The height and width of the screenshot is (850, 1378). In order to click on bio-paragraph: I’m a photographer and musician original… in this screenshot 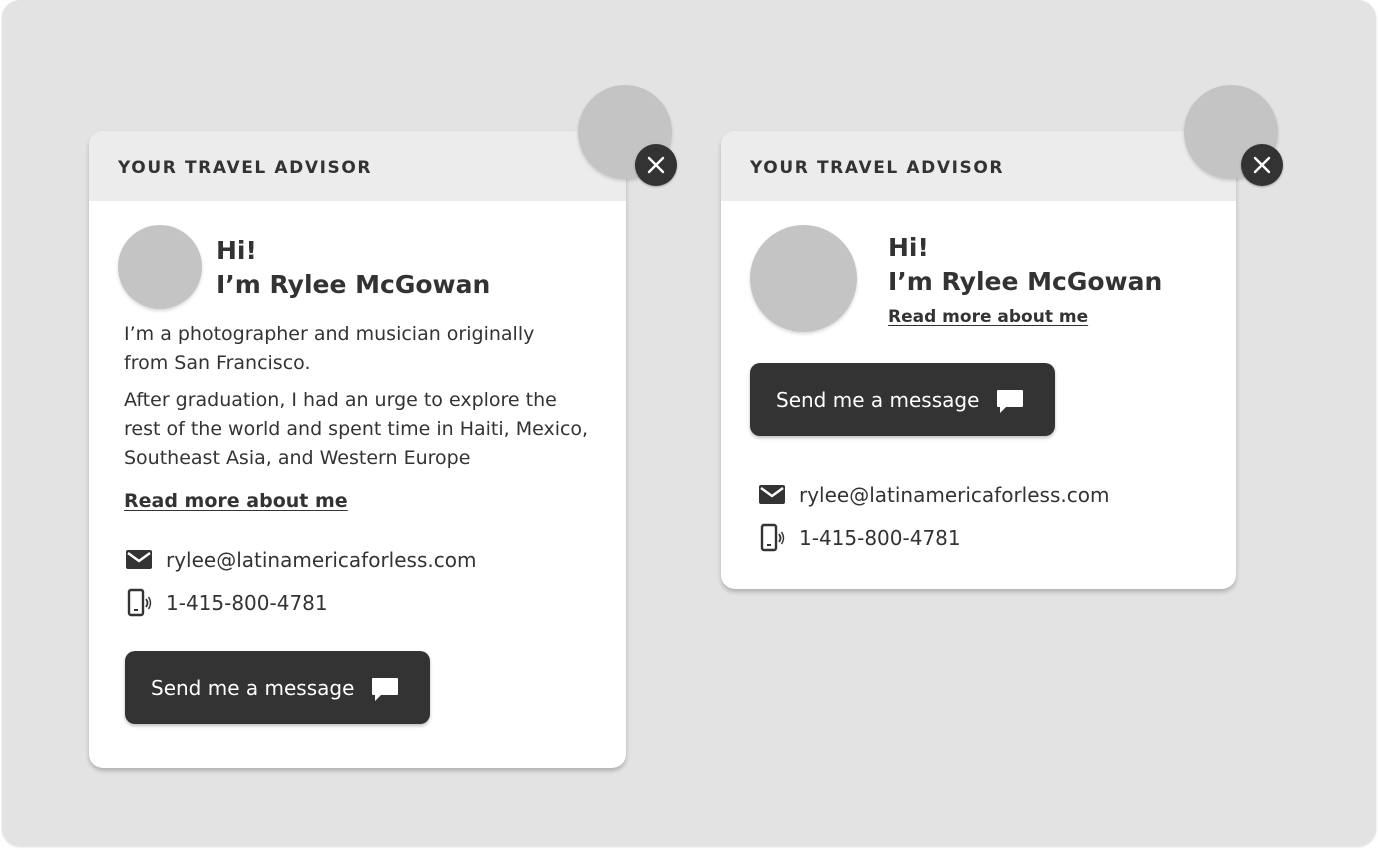, I will do `click(329, 348)`.